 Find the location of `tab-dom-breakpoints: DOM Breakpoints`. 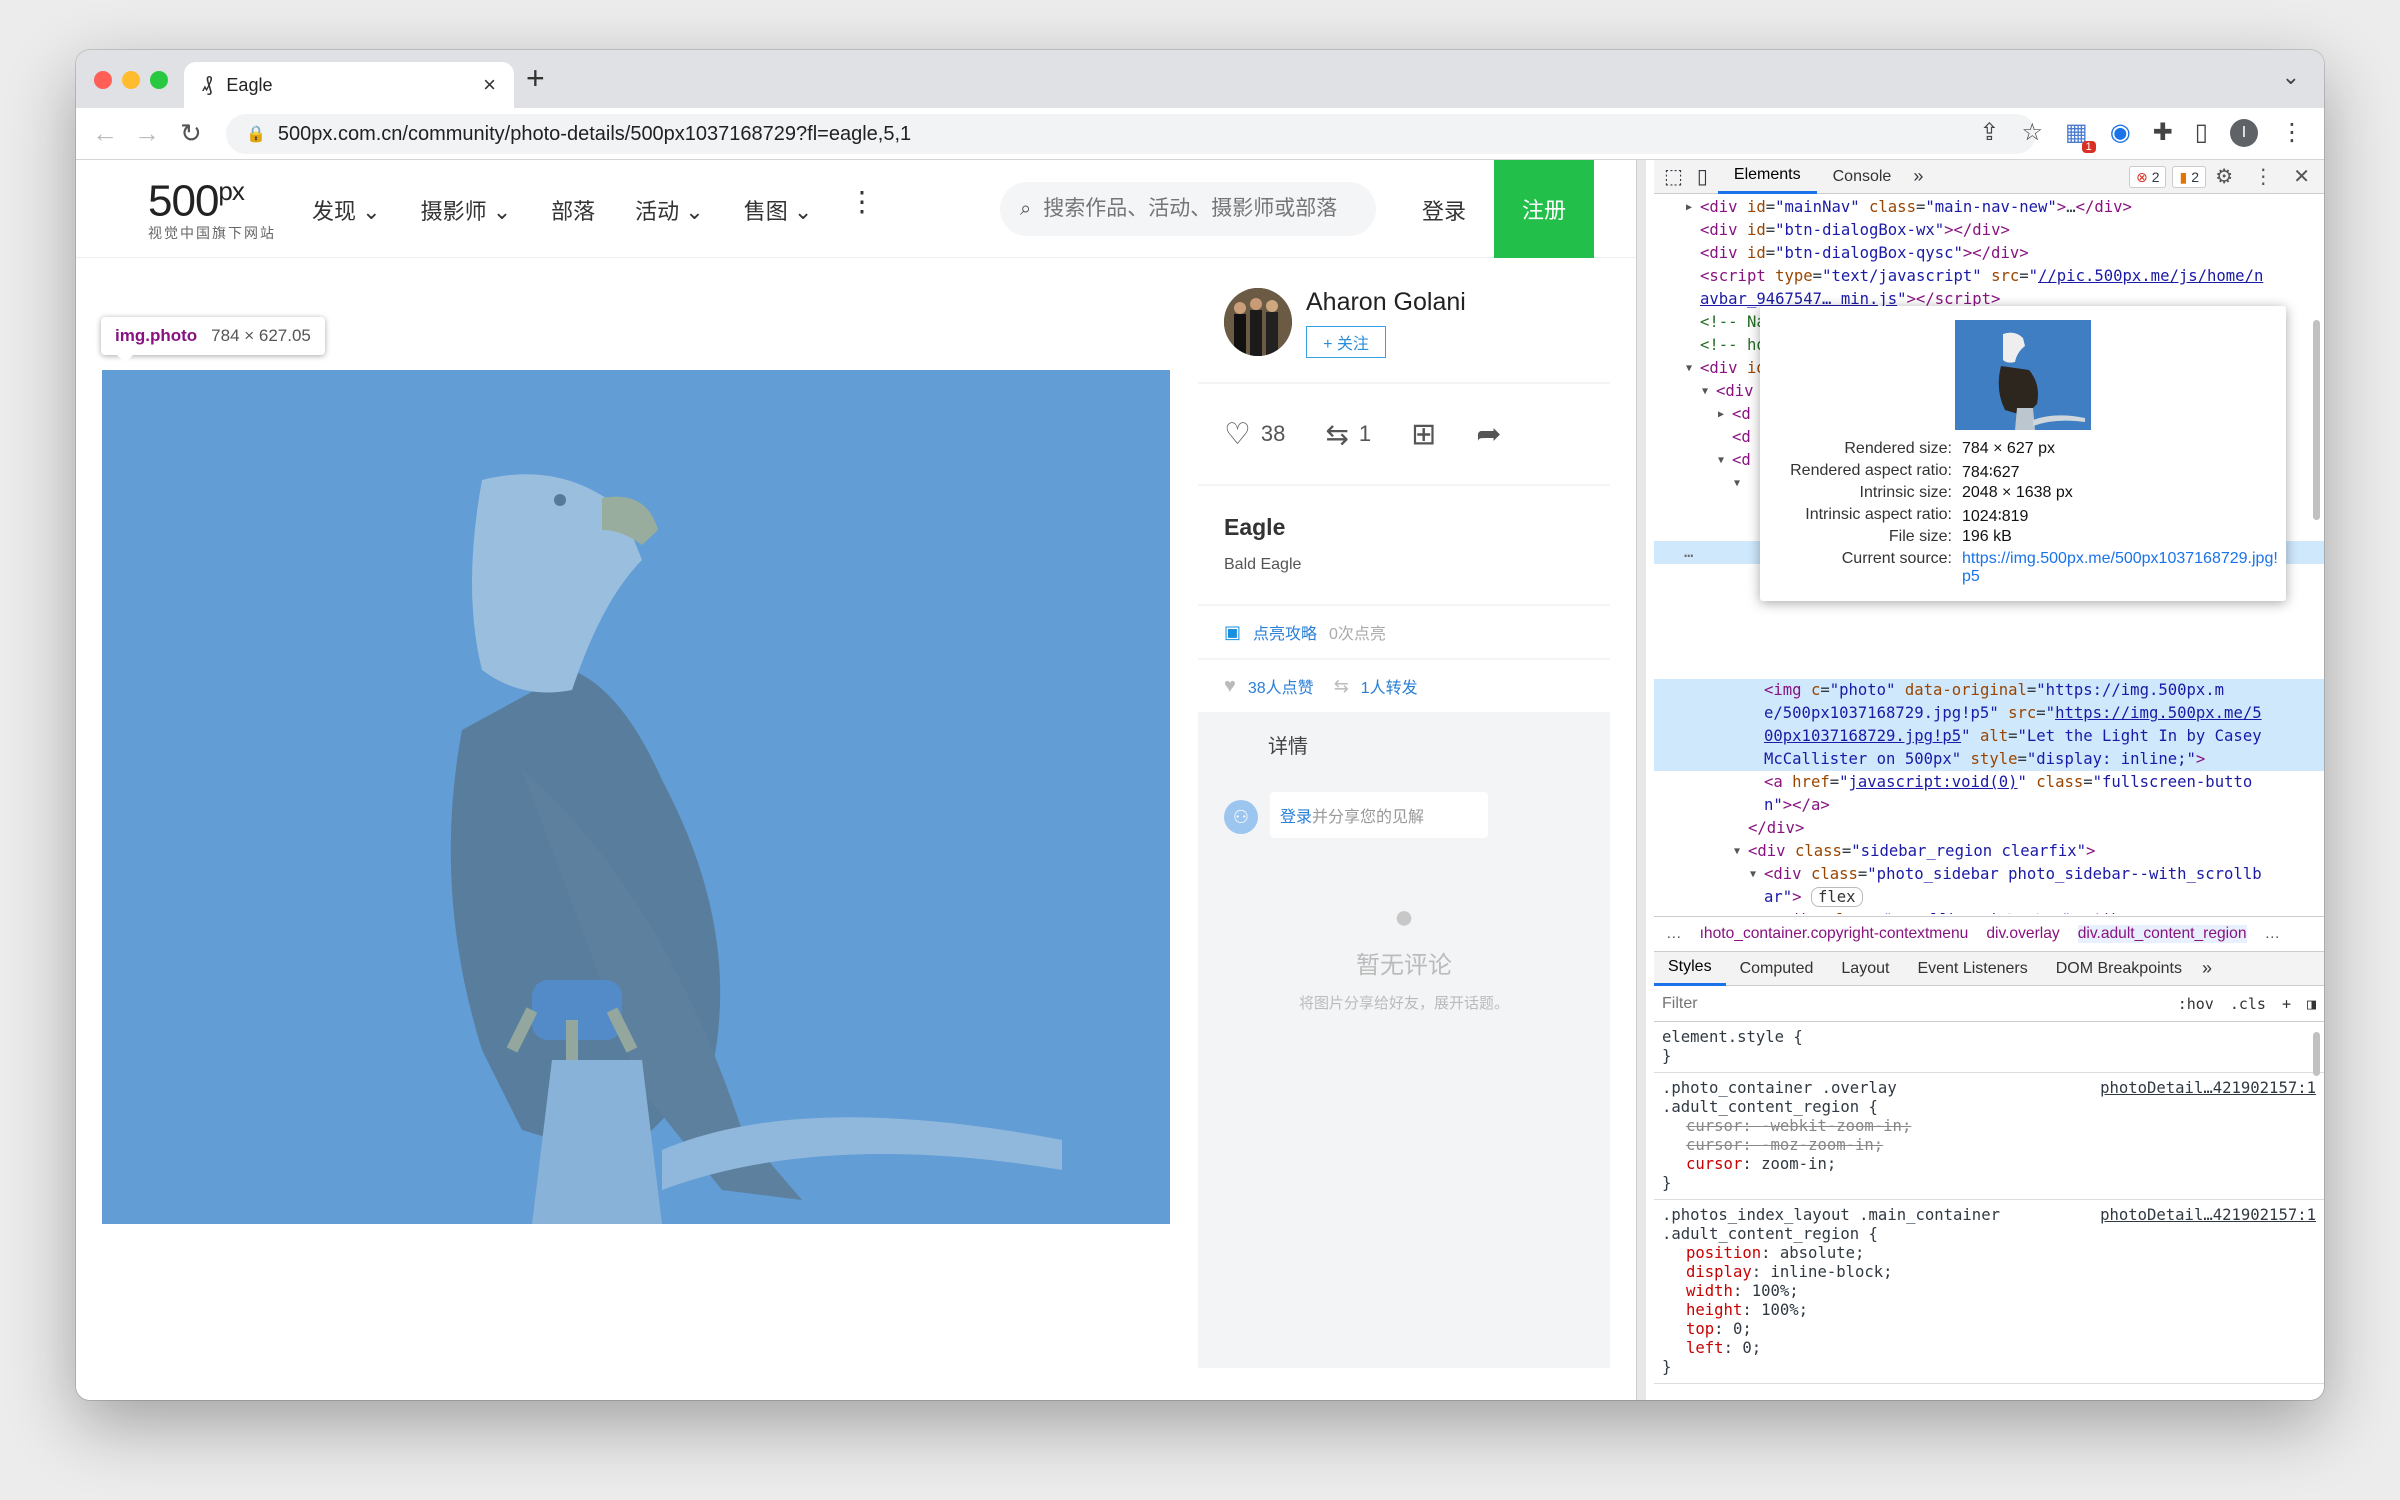

tab-dom-breakpoints: DOM Breakpoints is located at coordinates (2119, 969).